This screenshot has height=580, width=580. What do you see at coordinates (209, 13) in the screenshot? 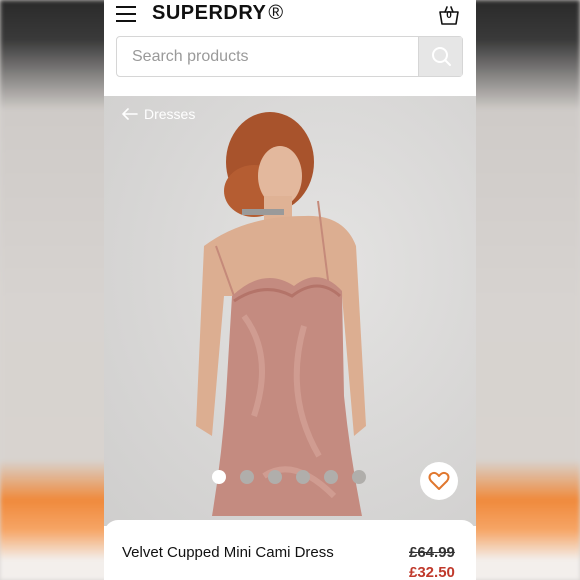
I see `brand-name: SUPERDRY` at bounding box center [209, 13].